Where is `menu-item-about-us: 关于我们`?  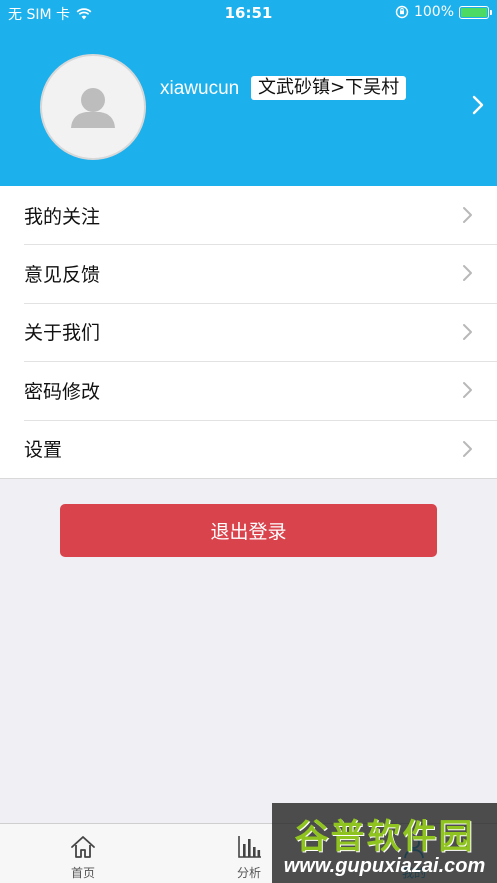
menu-item-about-us: 关于我们 is located at coordinates (248, 331).